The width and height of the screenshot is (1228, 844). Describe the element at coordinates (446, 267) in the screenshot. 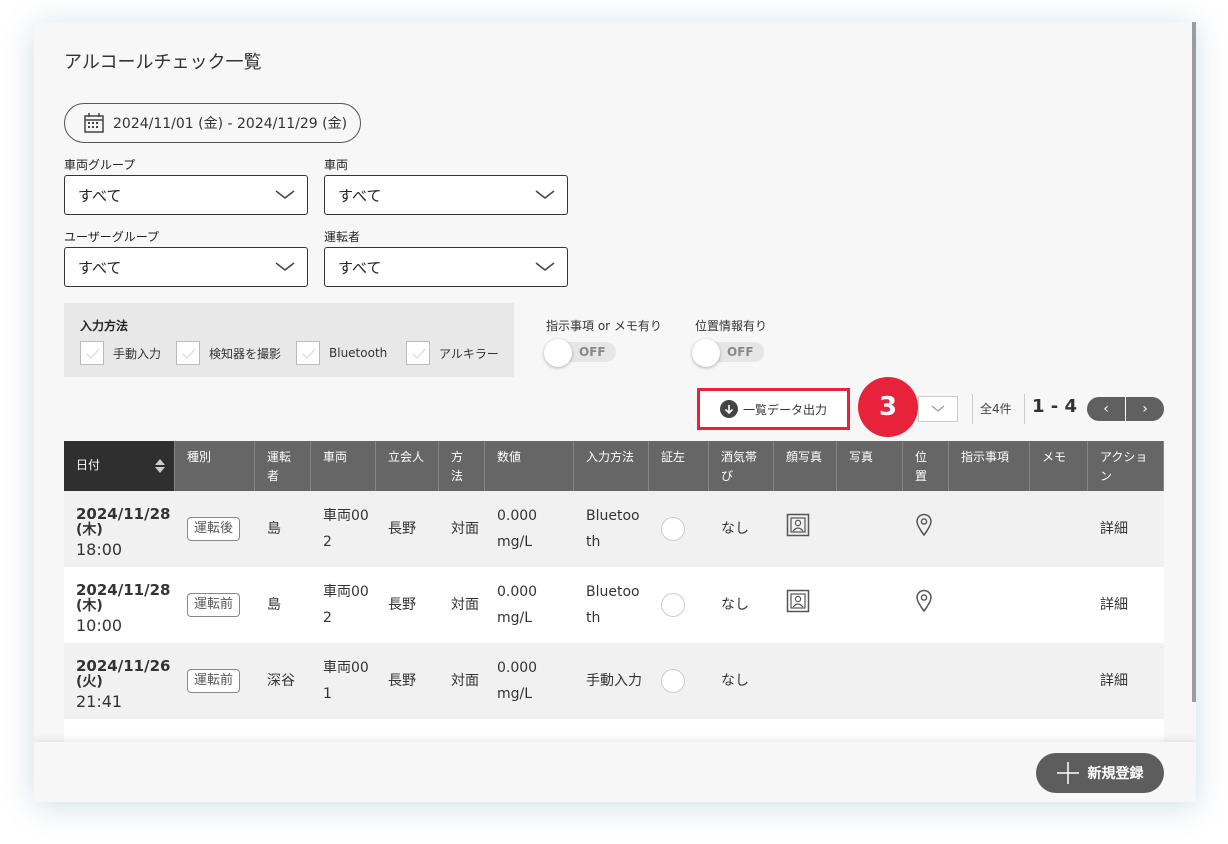

I see `driver-select: すべて` at that location.